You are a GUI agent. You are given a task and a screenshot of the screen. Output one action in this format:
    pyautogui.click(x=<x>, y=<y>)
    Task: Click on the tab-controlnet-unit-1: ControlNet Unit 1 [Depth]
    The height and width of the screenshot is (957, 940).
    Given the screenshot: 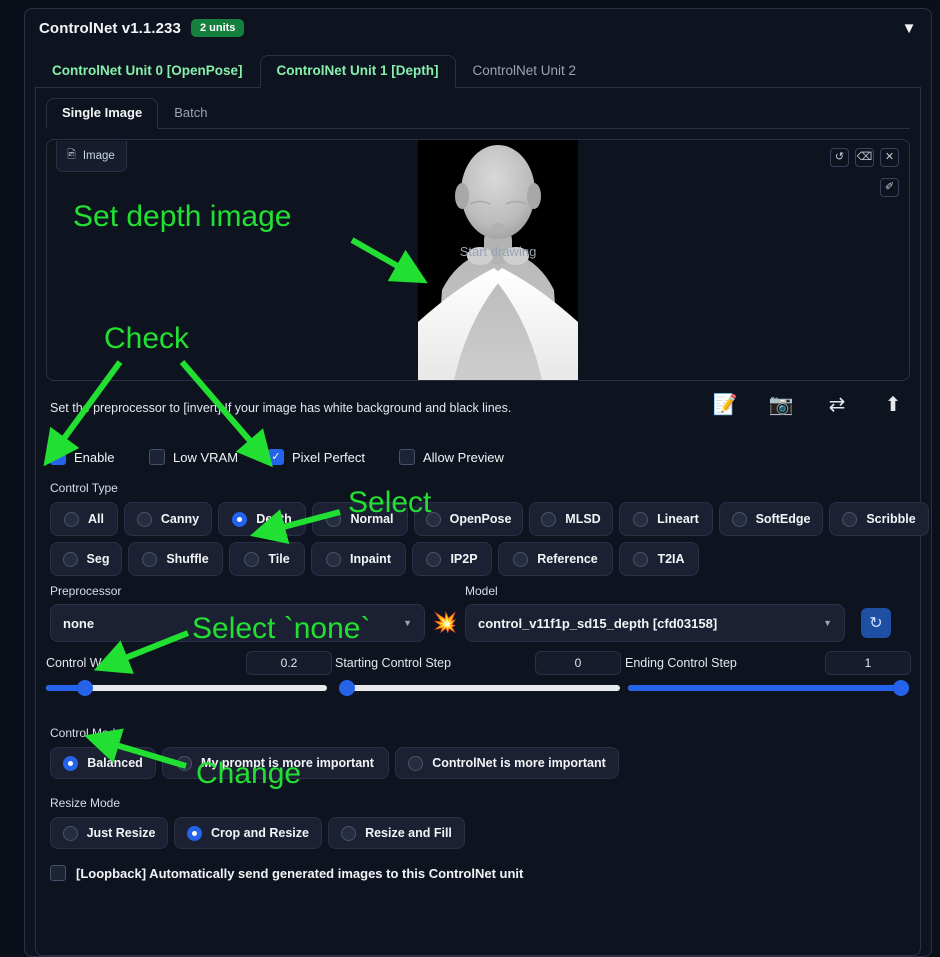 What is the action you would take?
    pyautogui.click(x=357, y=71)
    